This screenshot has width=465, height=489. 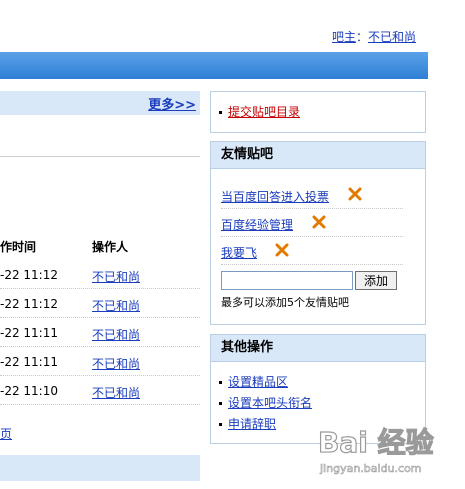 I want to click on row-time: -22 11:10, so click(x=29, y=391).